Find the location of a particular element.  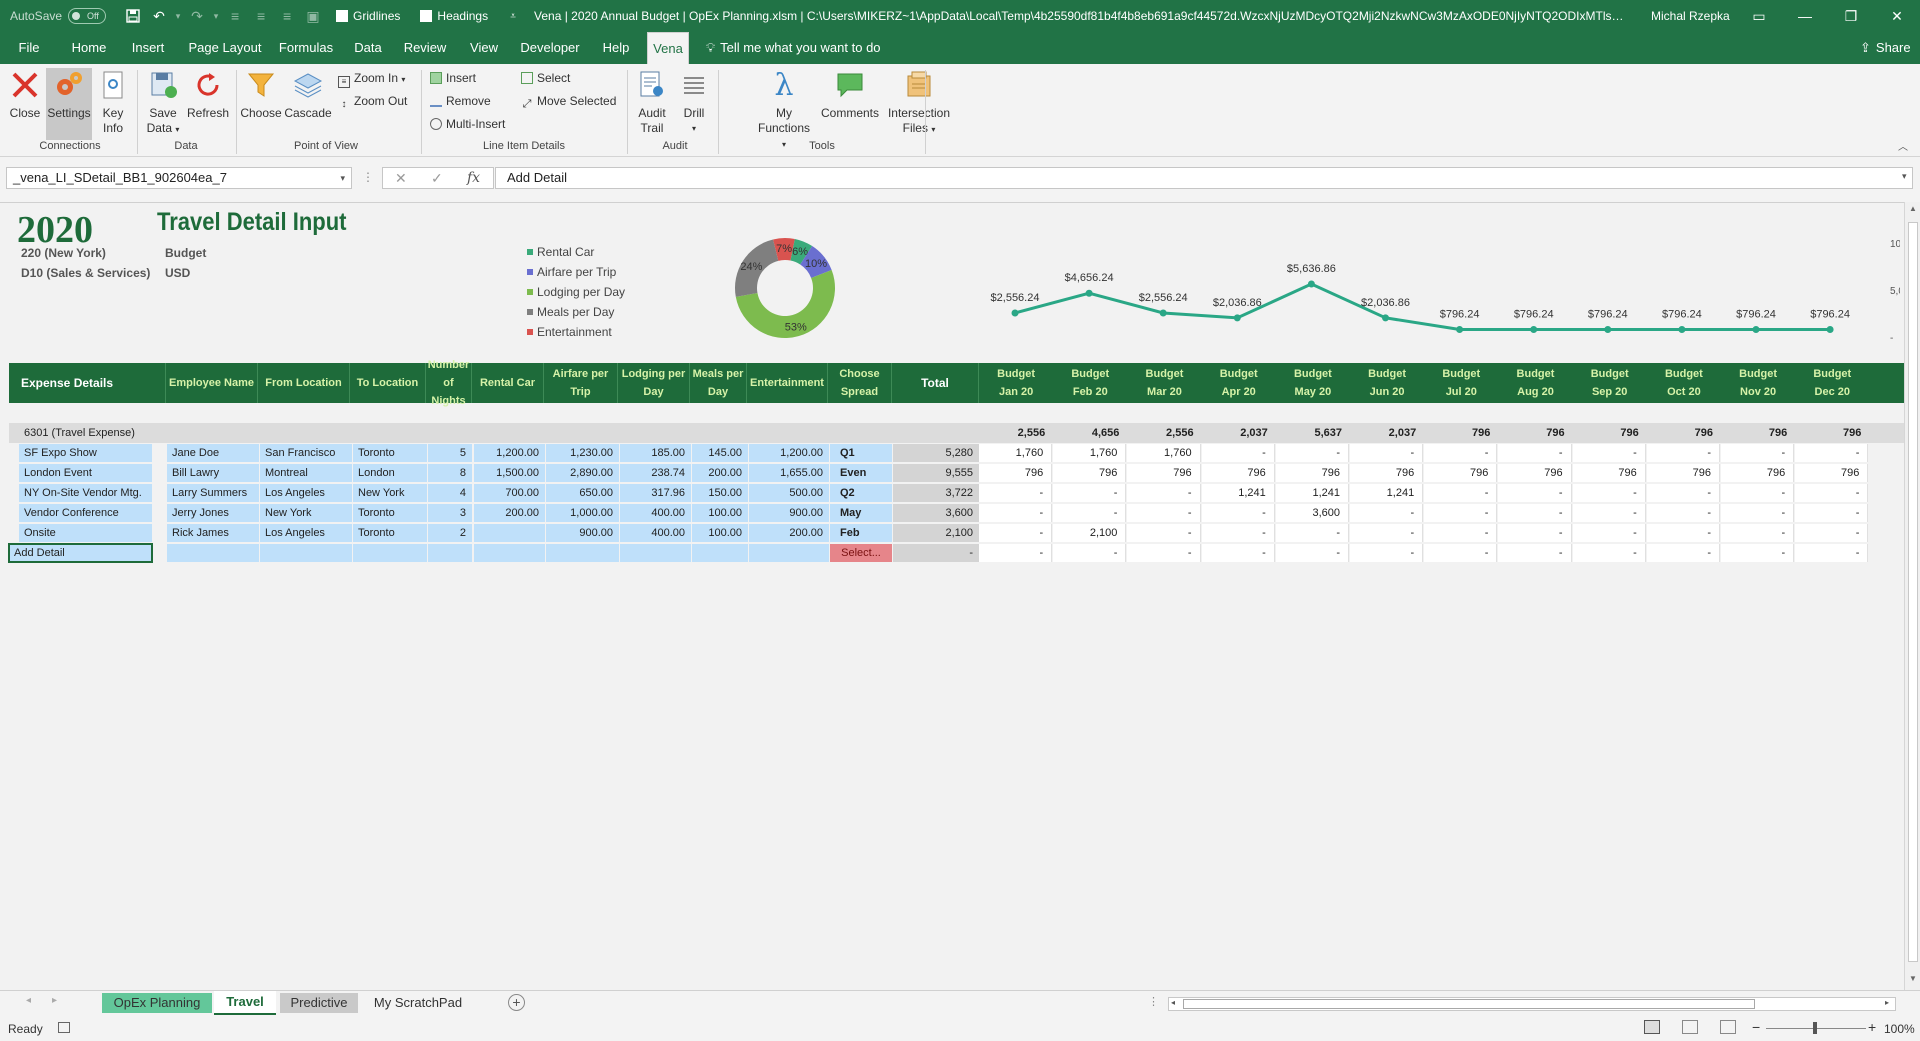

vertical-scrollbar: ▲ ▼ is located at coordinates (1912, 596).